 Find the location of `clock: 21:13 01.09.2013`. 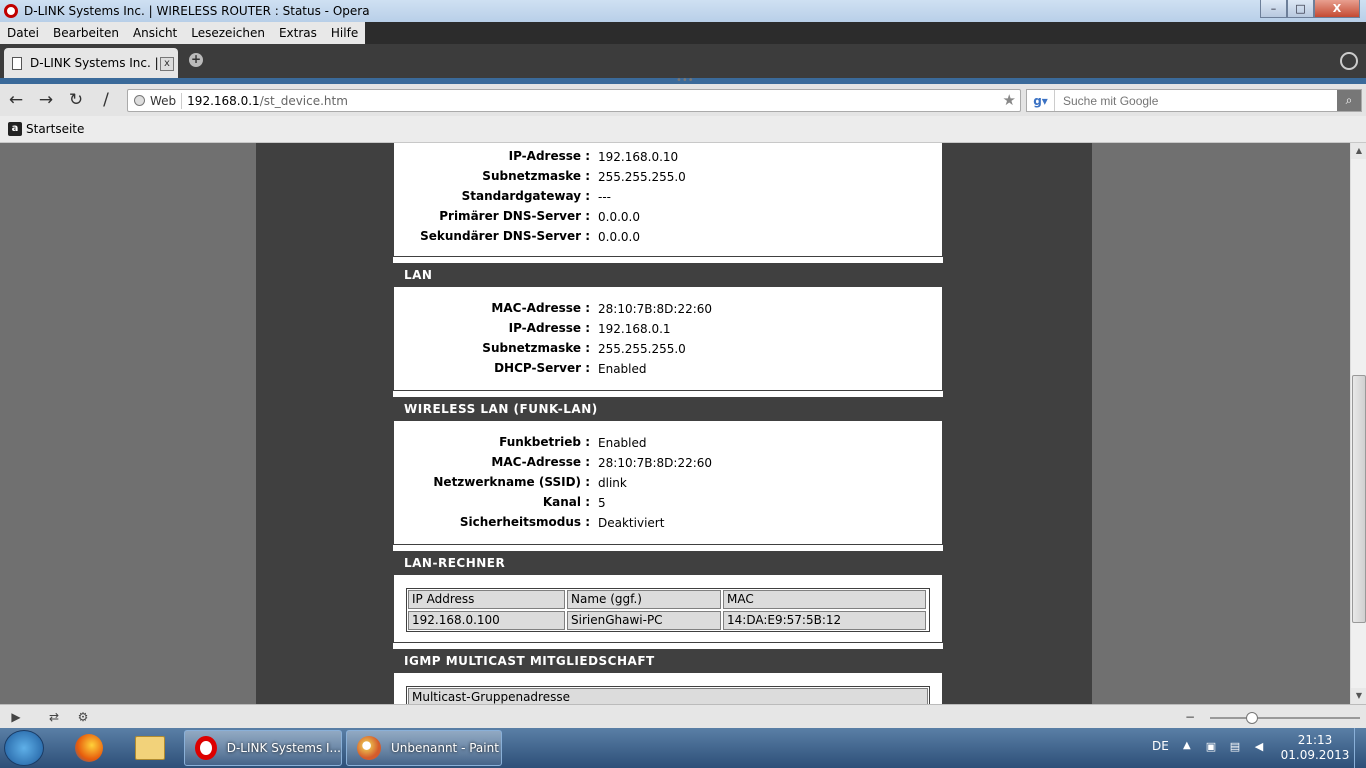

clock: 21:13 01.09.2013 is located at coordinates (1315, 748).